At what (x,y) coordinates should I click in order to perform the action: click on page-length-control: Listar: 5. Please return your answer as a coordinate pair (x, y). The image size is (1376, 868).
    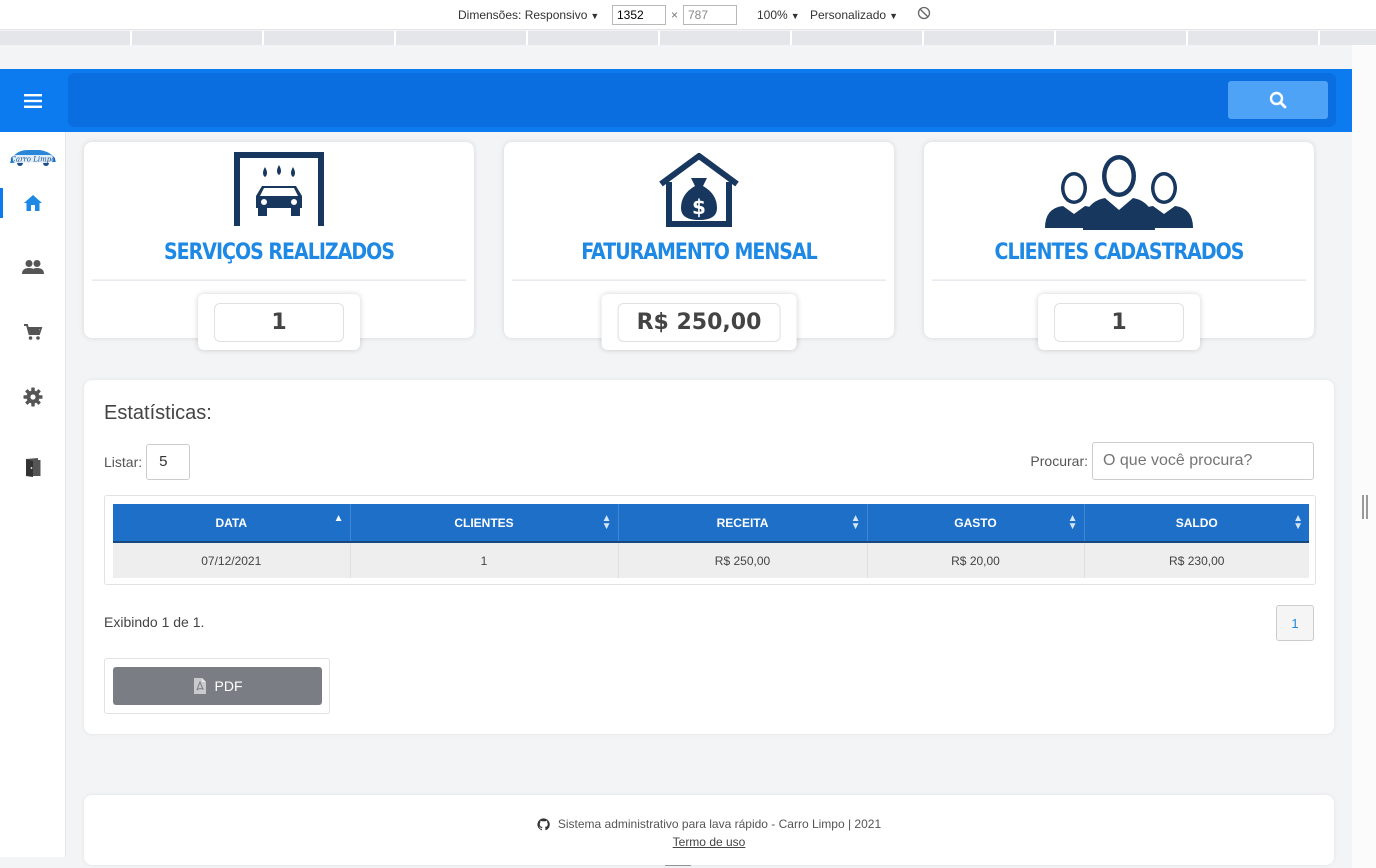
    Looking at the image, I should click on (147, 462).